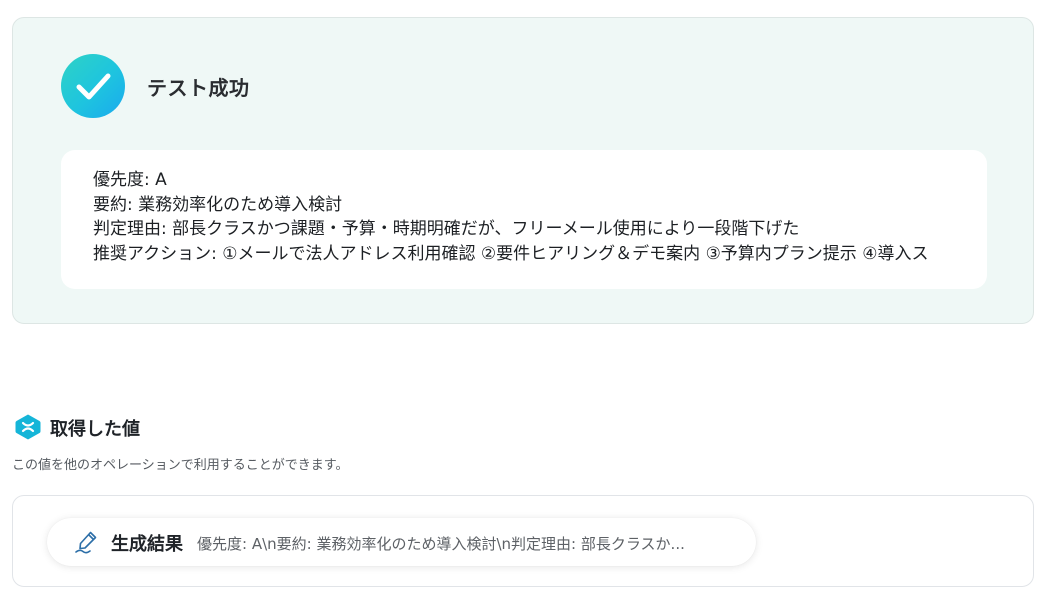  Describe the element at coordinates (93, 86) in the screenshot. I see `check-icon` at that location.